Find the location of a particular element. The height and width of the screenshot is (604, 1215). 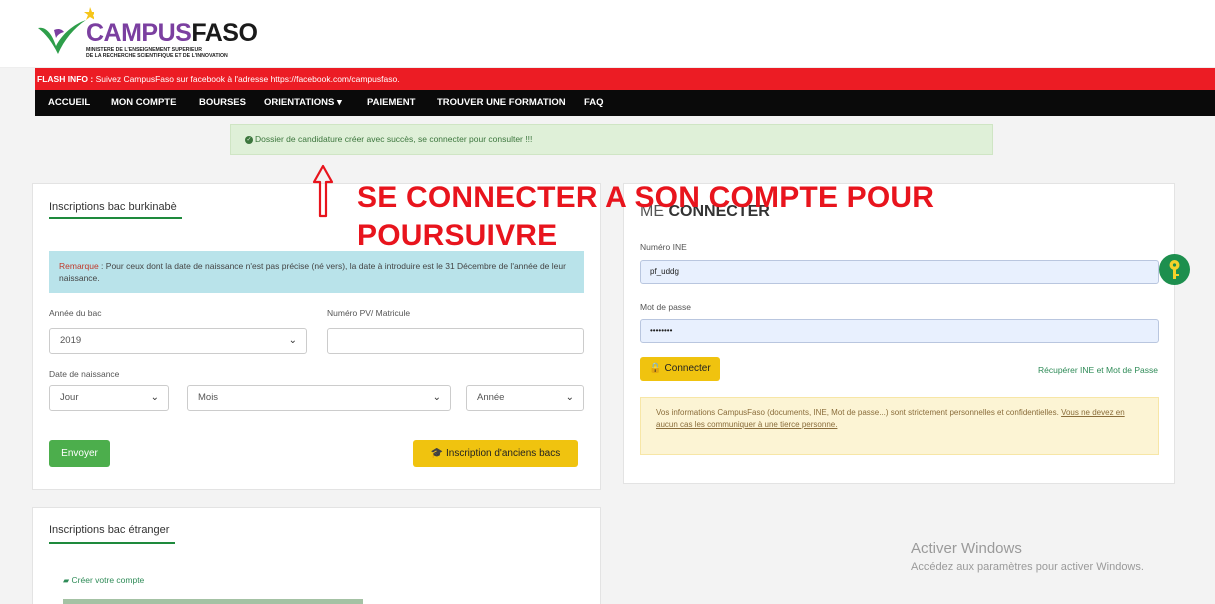

nav-item-faq: FAQ is located at coordinates (594, 103).